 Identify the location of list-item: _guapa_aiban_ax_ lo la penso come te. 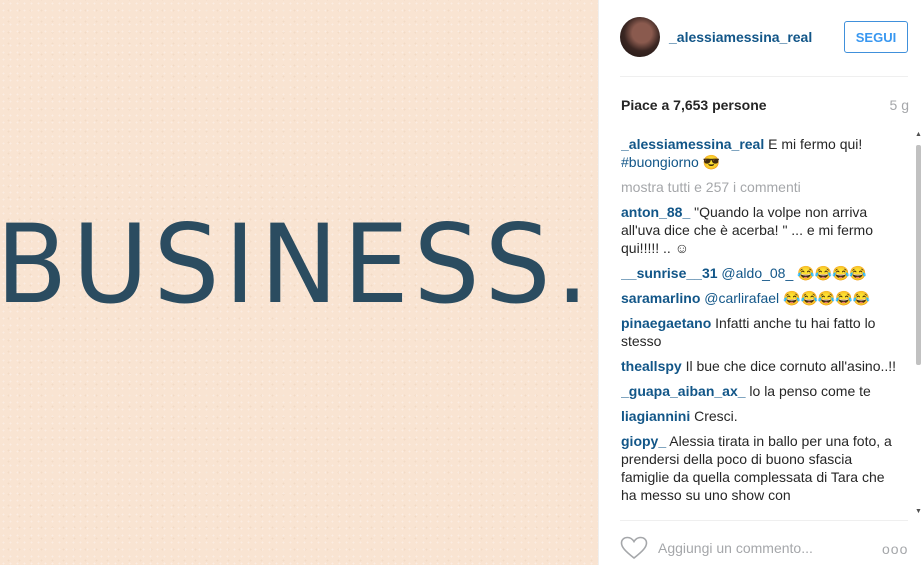
(759, 391).